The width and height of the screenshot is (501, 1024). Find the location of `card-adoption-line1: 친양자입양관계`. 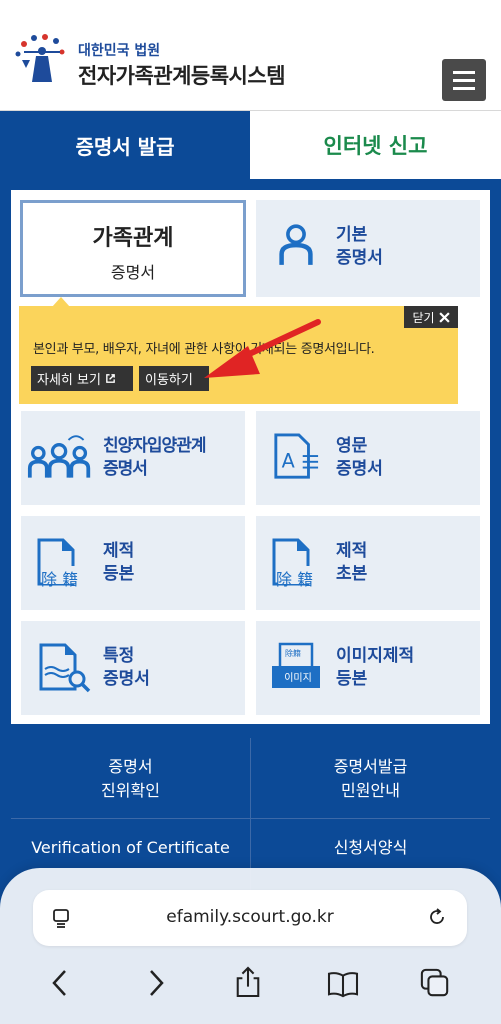

card-adoption-line1: 친양자입양관계 is located at coordinates (154, 446).